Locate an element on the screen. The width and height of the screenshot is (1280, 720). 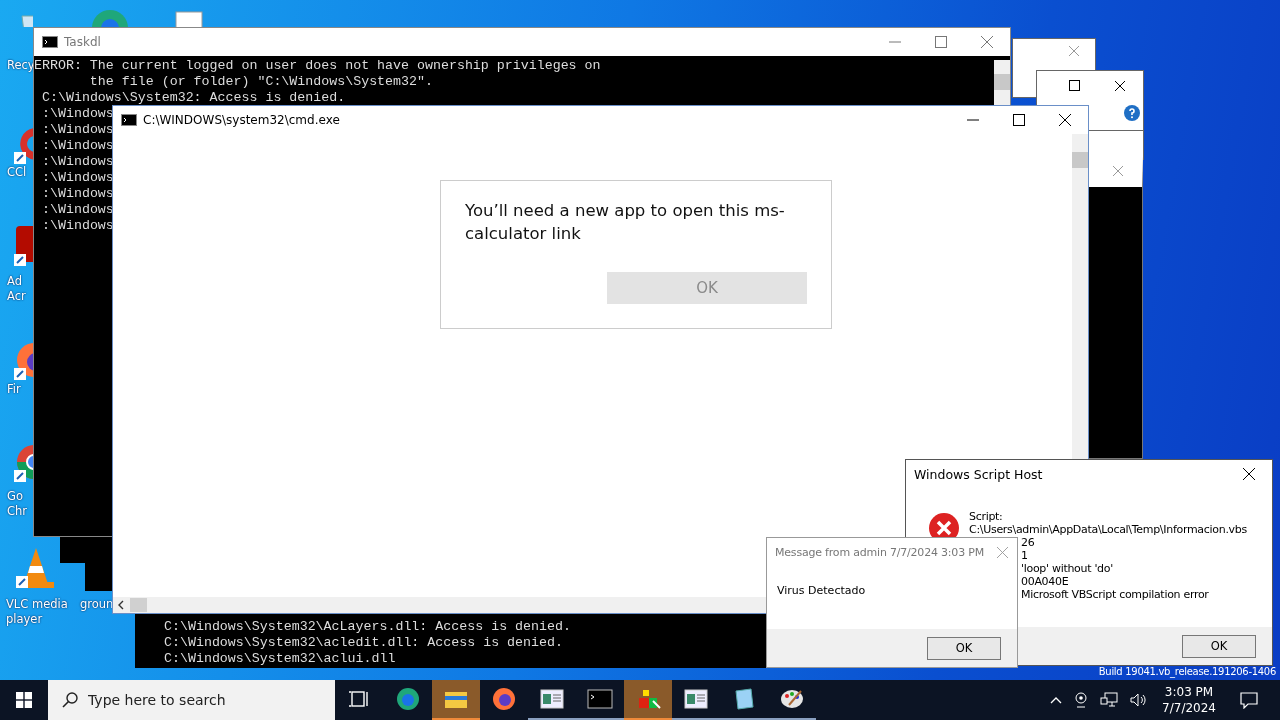
help-icon is located at coordinates (1132, 113).